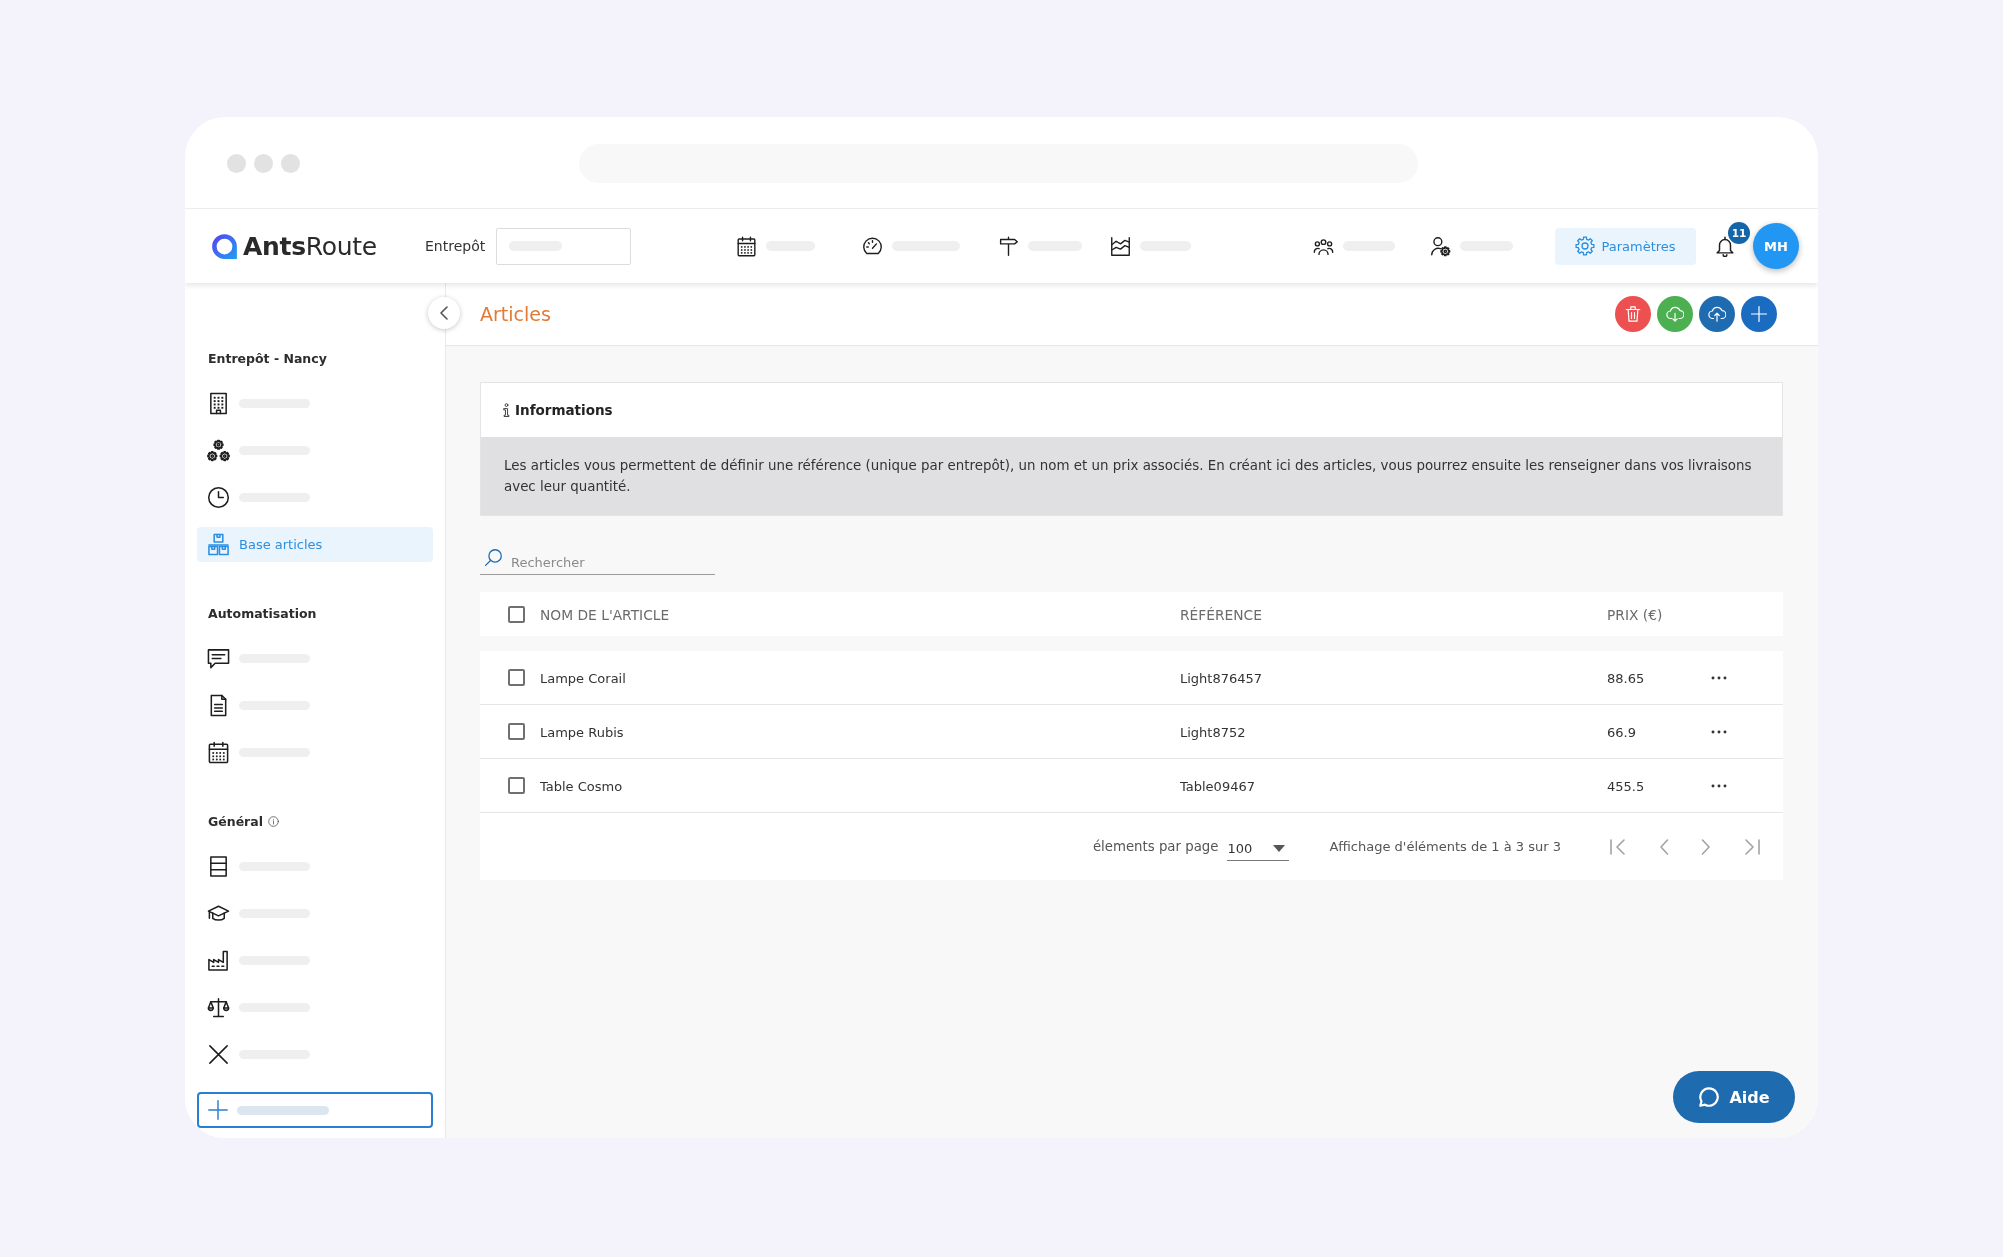 Image resolution: width=2003 pixels, height=1257 pixels. What do you see at coordinates (310, 246) in the screenshot?
I see `logo-text: AntsRoute` at bounding box center [310, 246].